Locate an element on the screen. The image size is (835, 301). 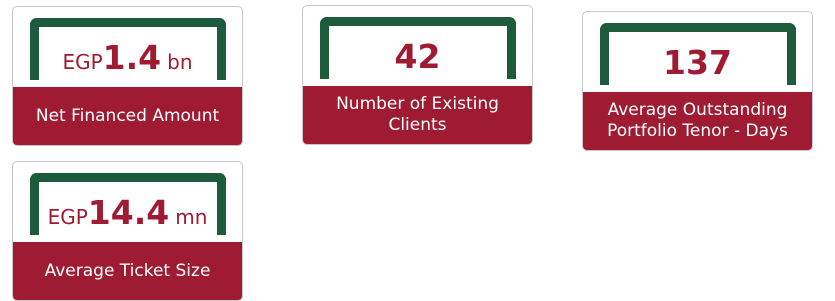
kpi-label: Average Ticket Size is located at coordinates (127, 271).